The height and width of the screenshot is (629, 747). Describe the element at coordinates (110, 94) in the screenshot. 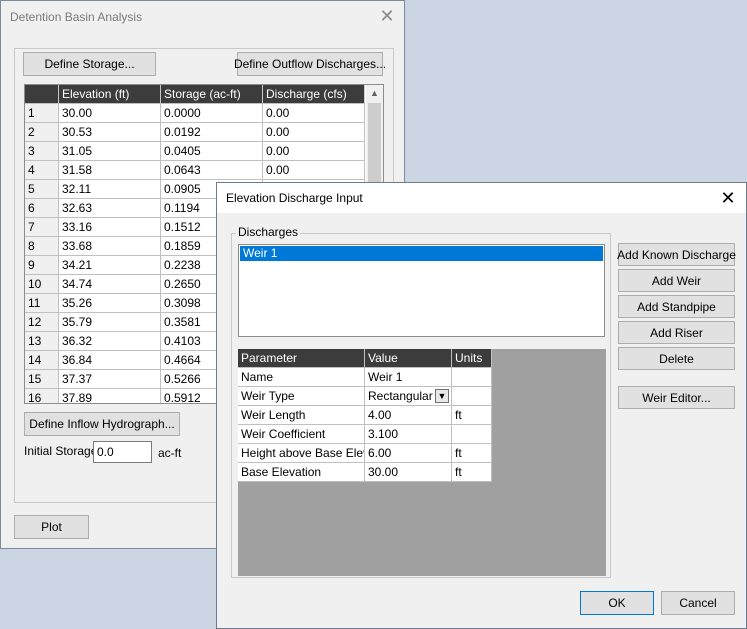

I see `column-header: Elevation (ft)` at that location.